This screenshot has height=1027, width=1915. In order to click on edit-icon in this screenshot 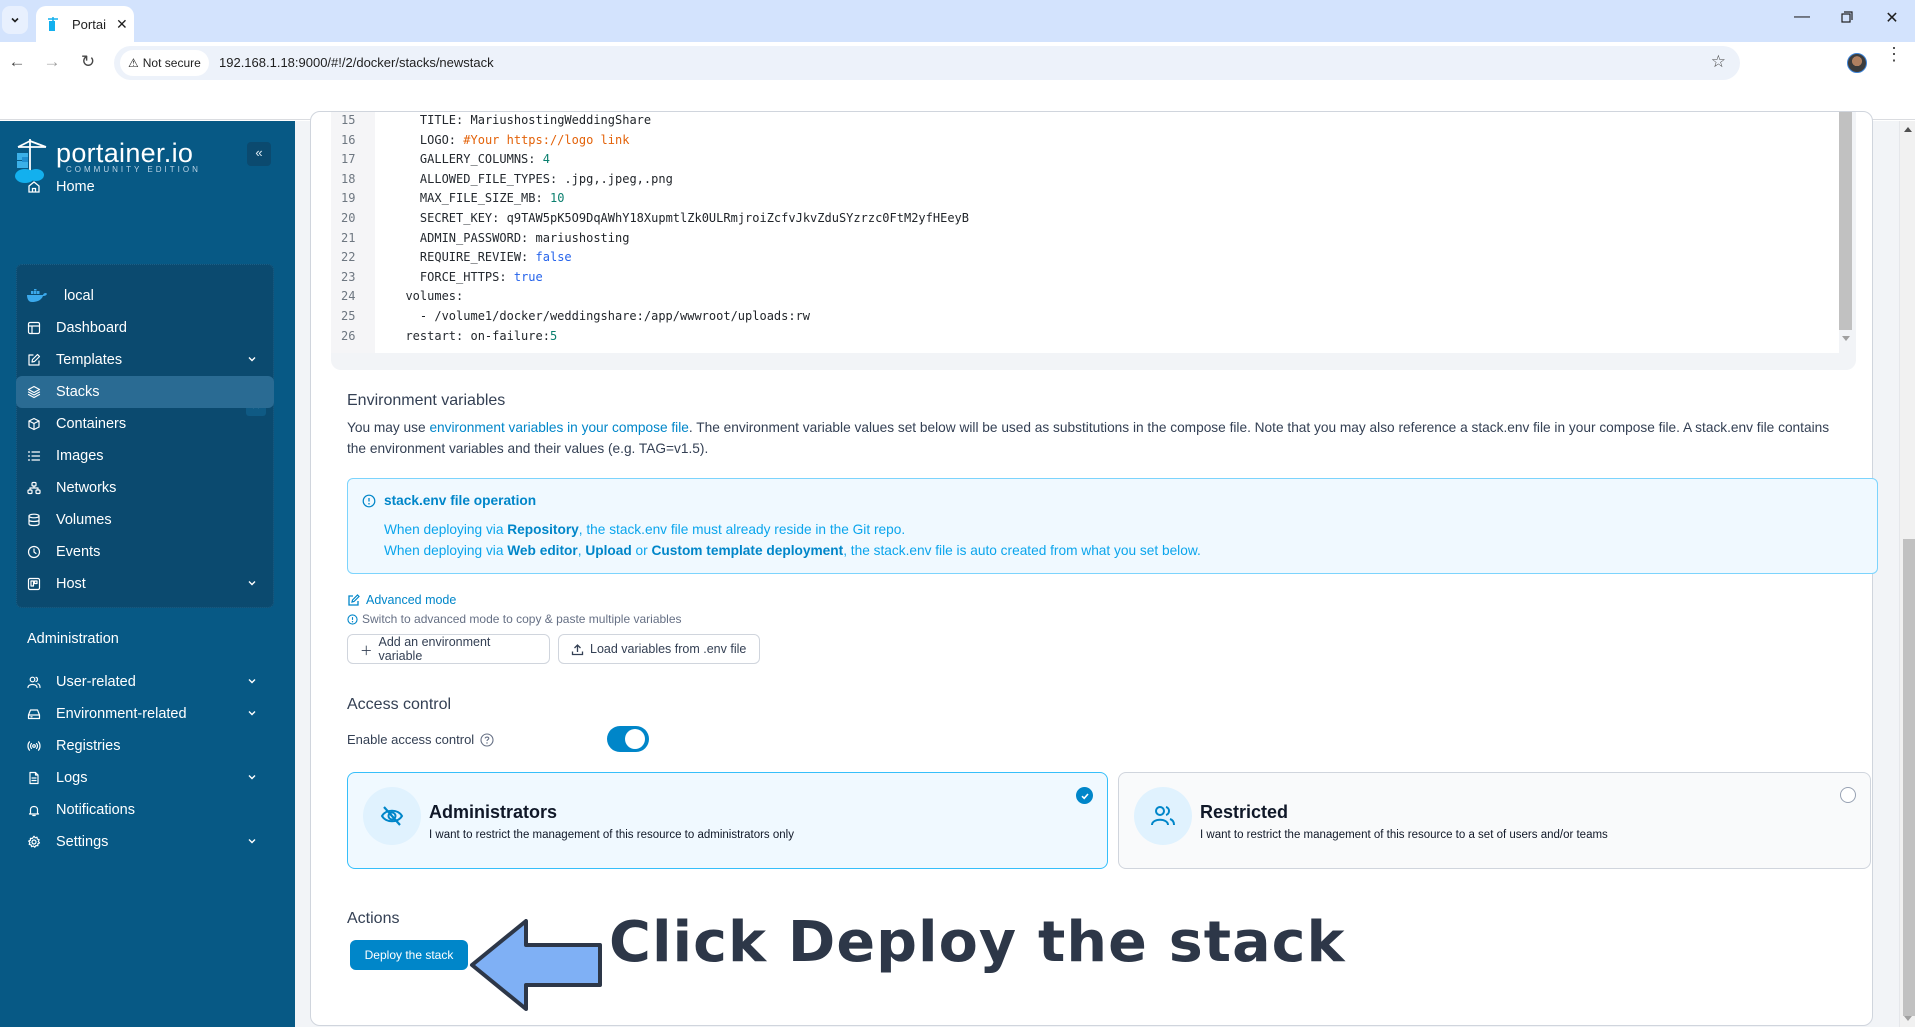, I will do `click(34, 360)`.